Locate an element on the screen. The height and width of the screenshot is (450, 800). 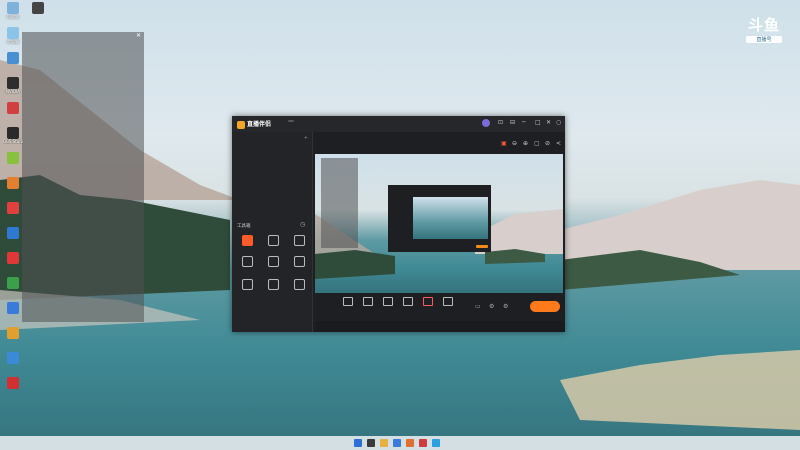
share-icon: < is located at coordinates (558, 143).